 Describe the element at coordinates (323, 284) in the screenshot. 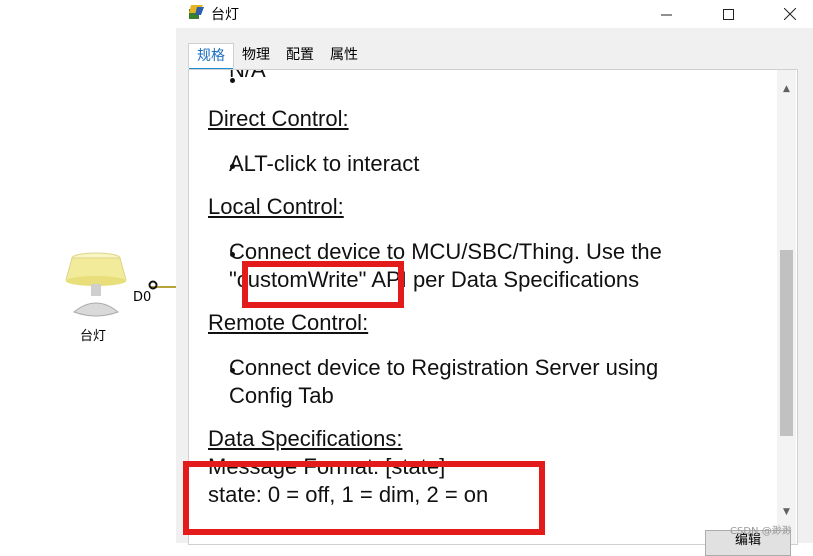

I see `highlight-box-customwrite` at that location.